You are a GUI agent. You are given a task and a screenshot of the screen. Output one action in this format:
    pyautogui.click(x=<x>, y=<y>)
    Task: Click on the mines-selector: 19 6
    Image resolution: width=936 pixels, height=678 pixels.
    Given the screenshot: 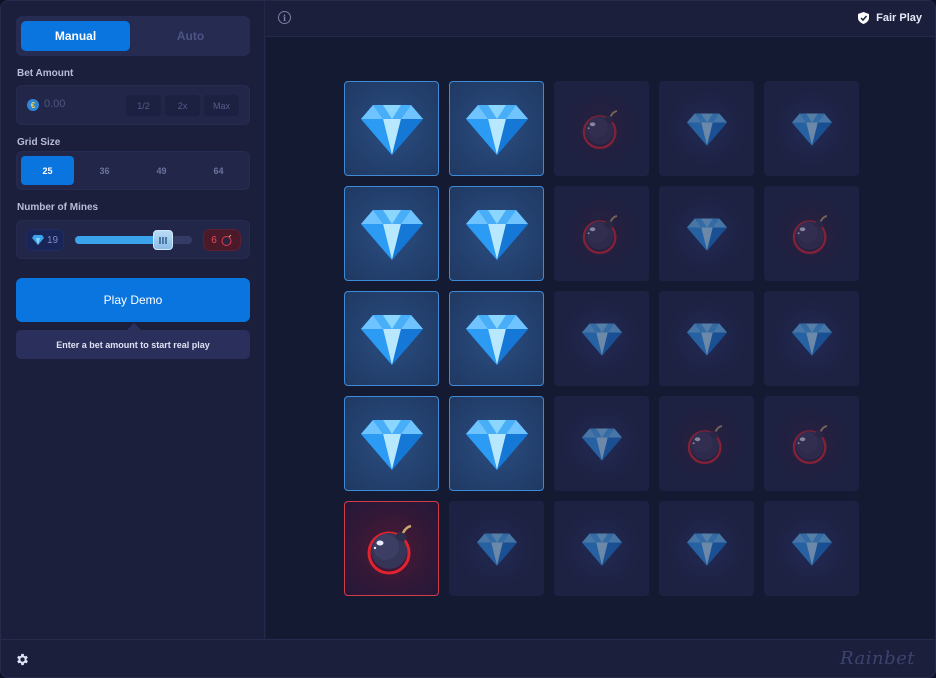 What is the action you would take?
    pyautogui.click(x=133, y=239)
    